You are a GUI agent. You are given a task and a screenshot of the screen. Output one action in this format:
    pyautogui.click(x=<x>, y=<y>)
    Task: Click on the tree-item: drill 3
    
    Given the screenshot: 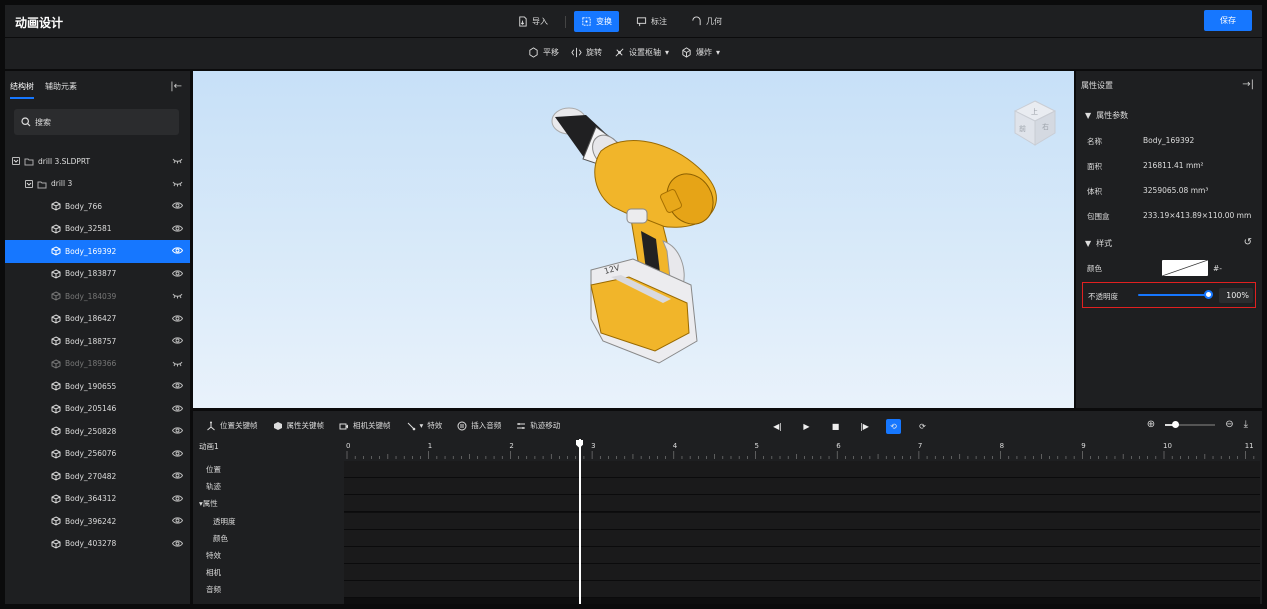 What is the action you would take?
    pyautogui.click(x=97, y=184)
    